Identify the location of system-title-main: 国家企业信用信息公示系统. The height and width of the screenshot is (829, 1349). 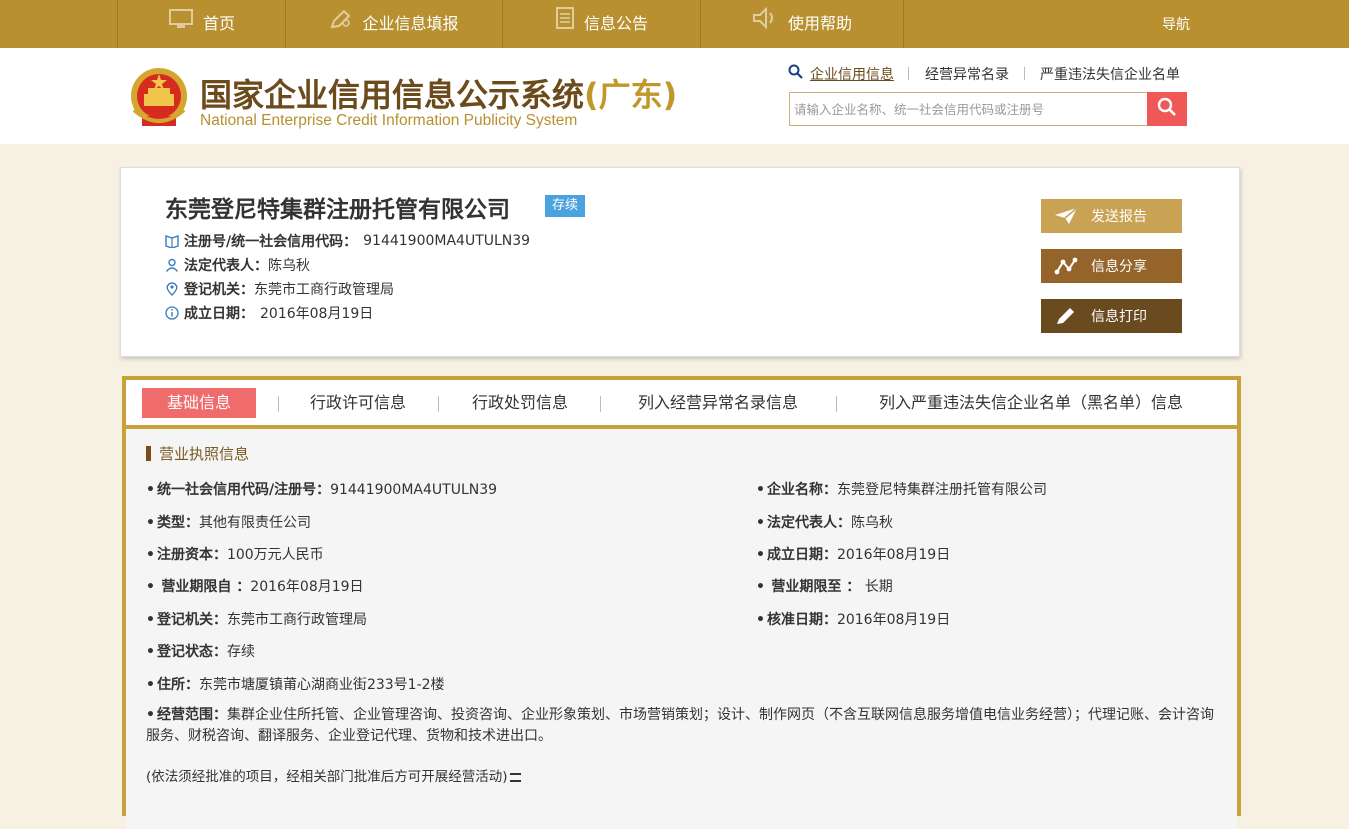
(392, 95).